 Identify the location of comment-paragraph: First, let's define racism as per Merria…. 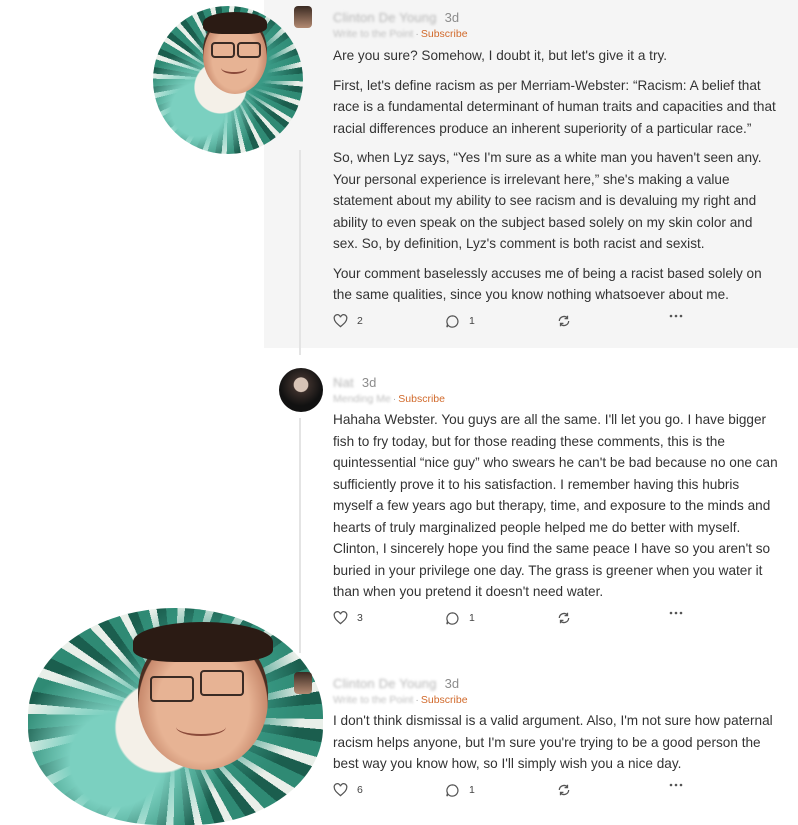
(554, 106).